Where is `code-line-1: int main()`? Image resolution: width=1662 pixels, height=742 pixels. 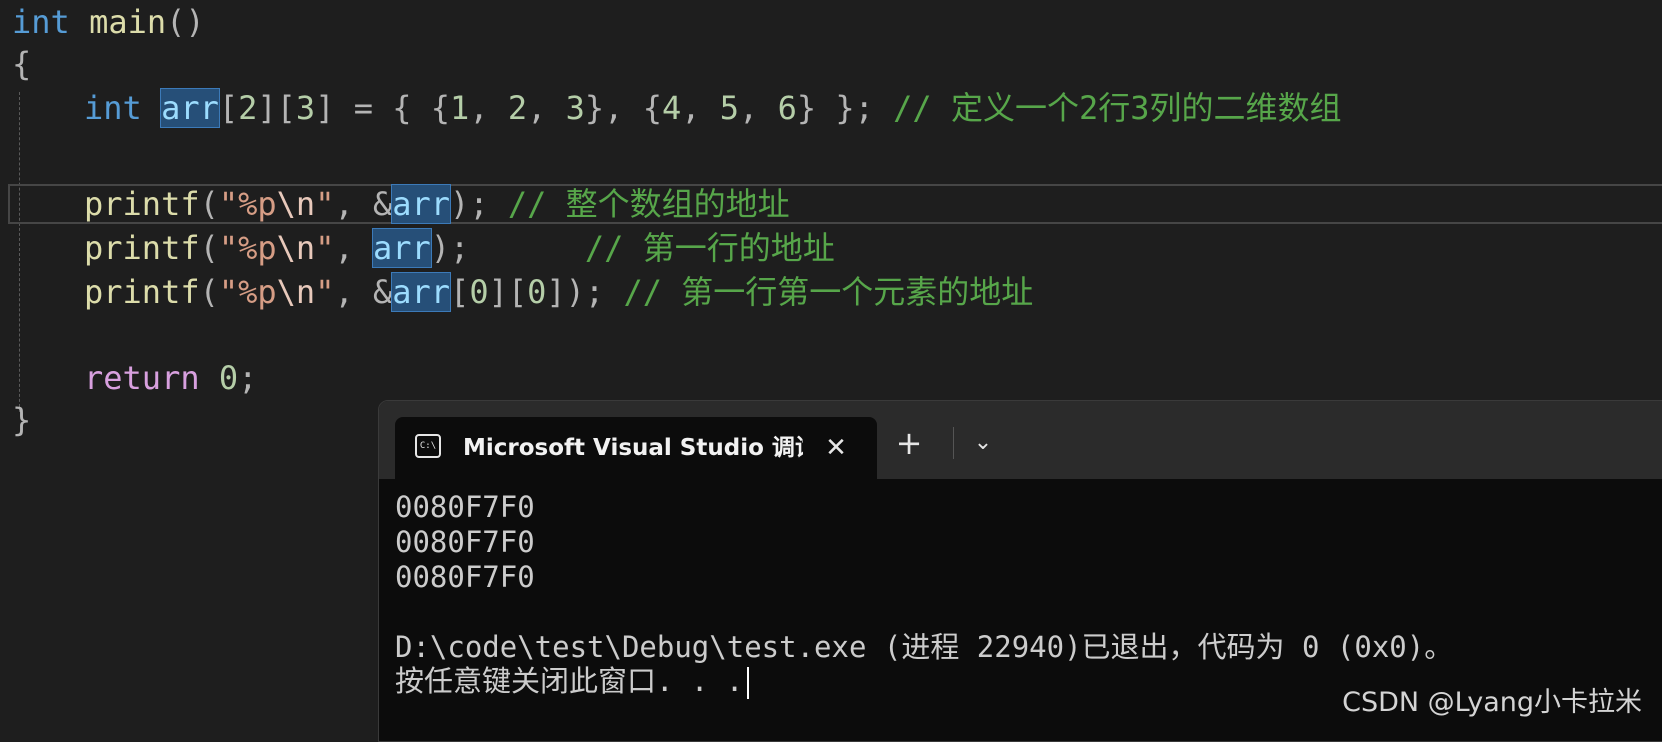 code-line-1: int main() is located at coordinates (108, 22).